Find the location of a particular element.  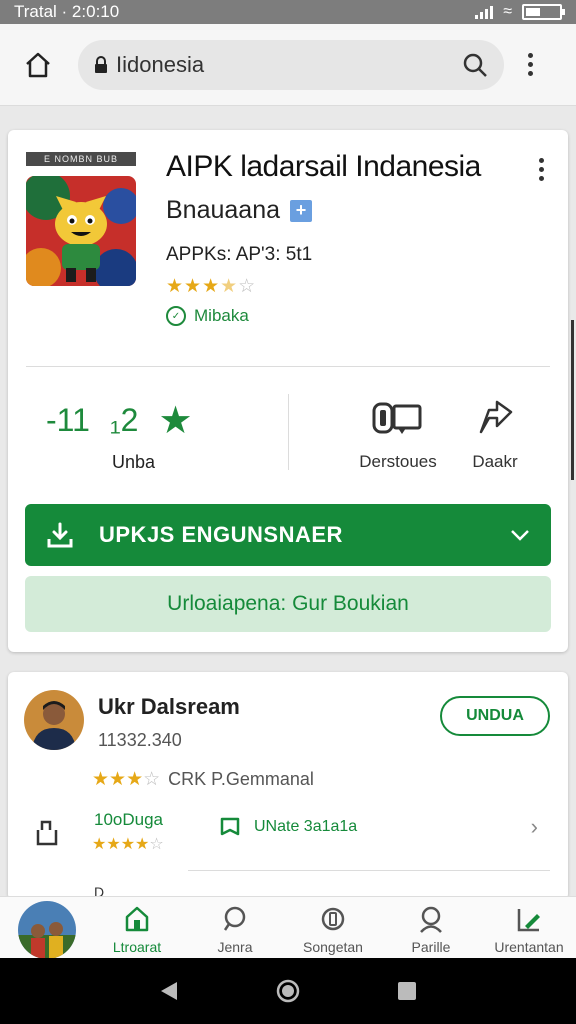

edit-icon is located at coordinates (528, 920).